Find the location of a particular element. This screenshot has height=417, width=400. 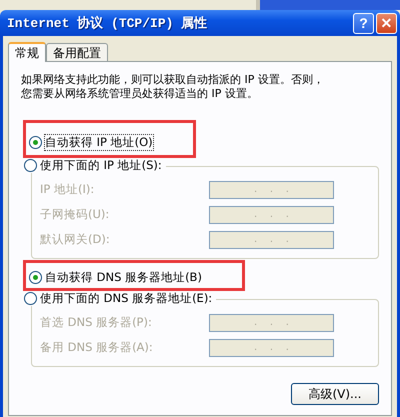

tab: 备用配置 is located at coordinates (77, 52).